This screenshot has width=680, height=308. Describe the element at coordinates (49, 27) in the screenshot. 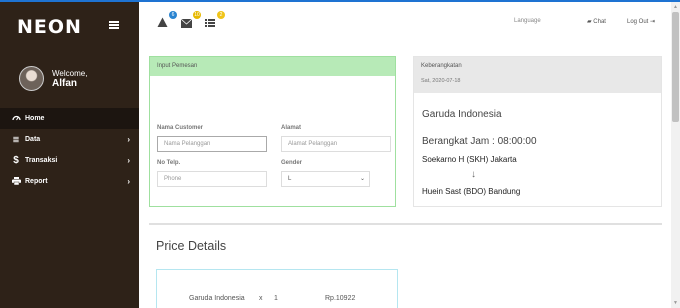

I see `brand-logo: NEON` at that location.